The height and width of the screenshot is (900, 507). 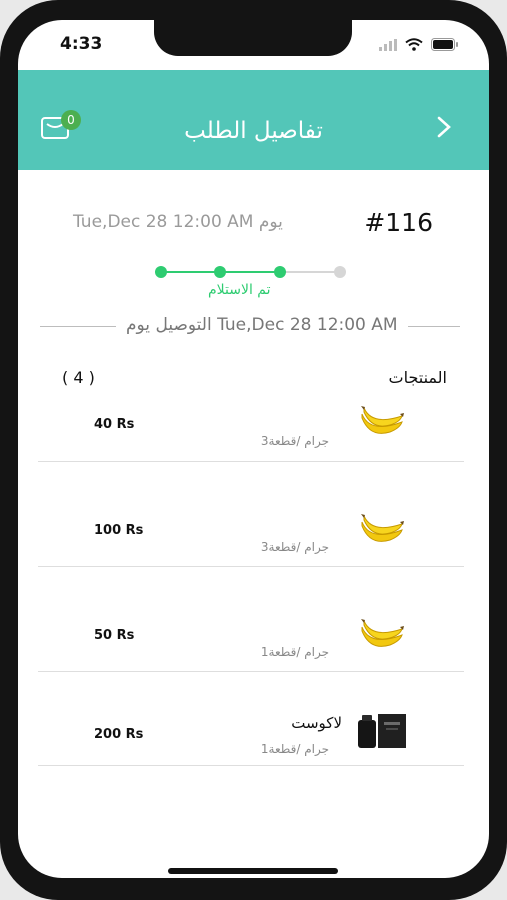 I want to click on home-indicator, so click(x=253, y=871).